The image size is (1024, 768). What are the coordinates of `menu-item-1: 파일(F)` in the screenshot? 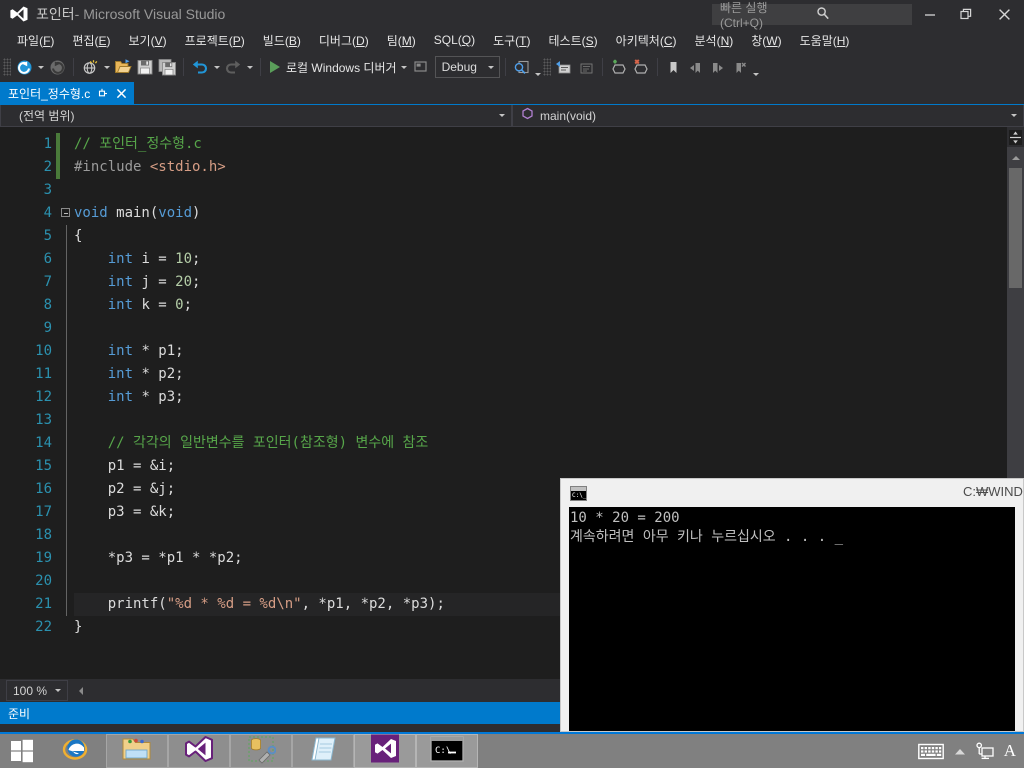 It's located at (35, 40).